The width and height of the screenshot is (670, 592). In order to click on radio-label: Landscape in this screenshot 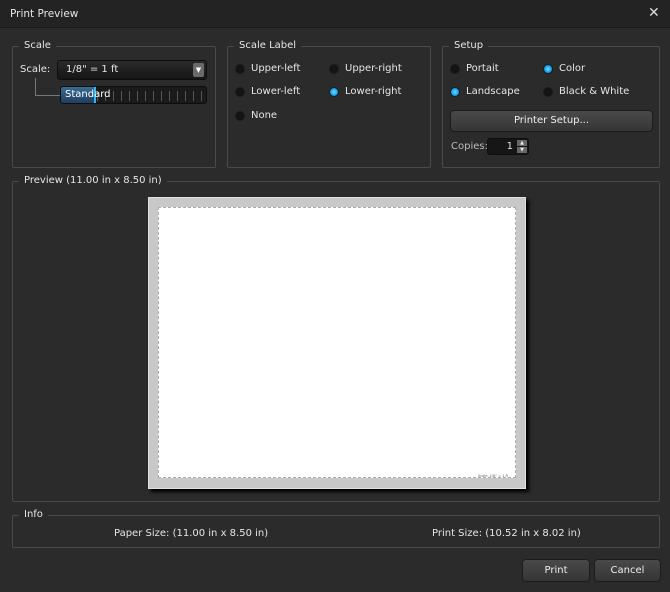, I will do `click(493, 91)`.